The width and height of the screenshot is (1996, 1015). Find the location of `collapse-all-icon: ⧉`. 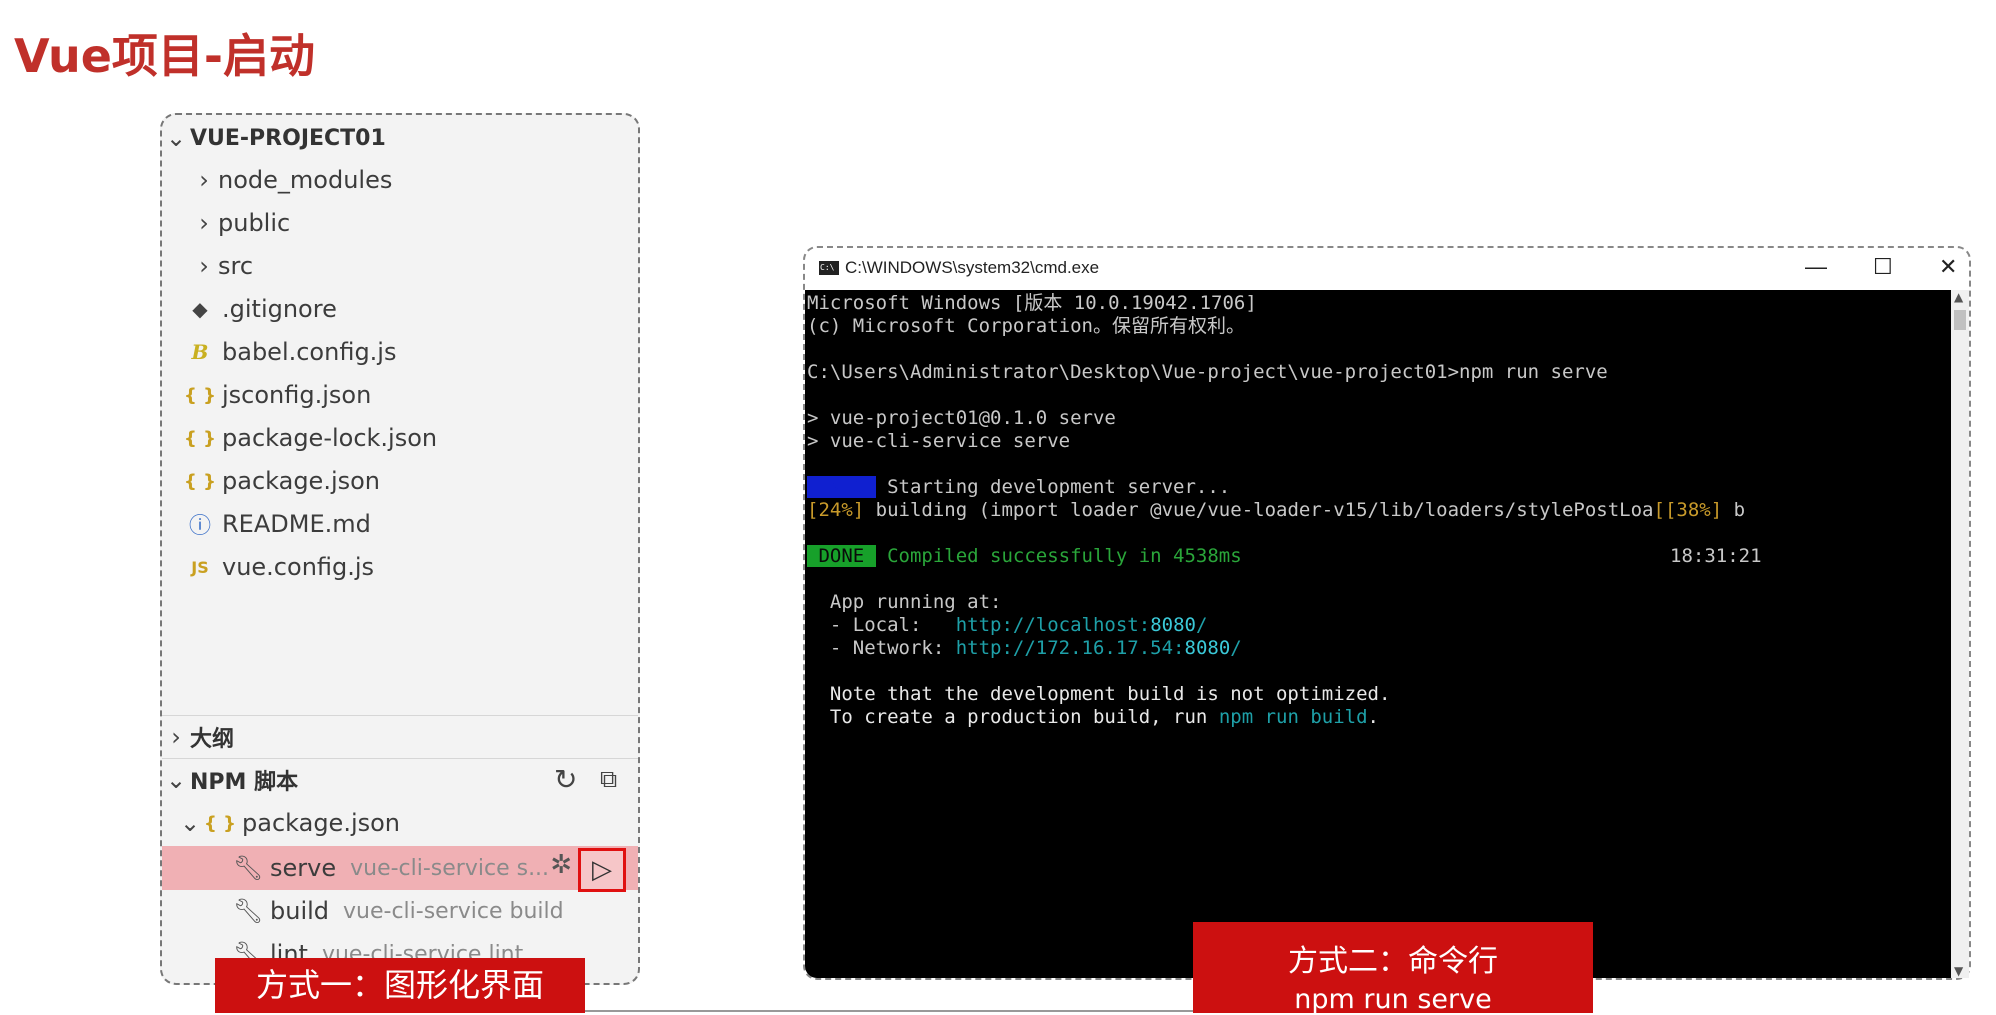

collapse-all-icon: ⧉ is located at coordinates (608, 779).